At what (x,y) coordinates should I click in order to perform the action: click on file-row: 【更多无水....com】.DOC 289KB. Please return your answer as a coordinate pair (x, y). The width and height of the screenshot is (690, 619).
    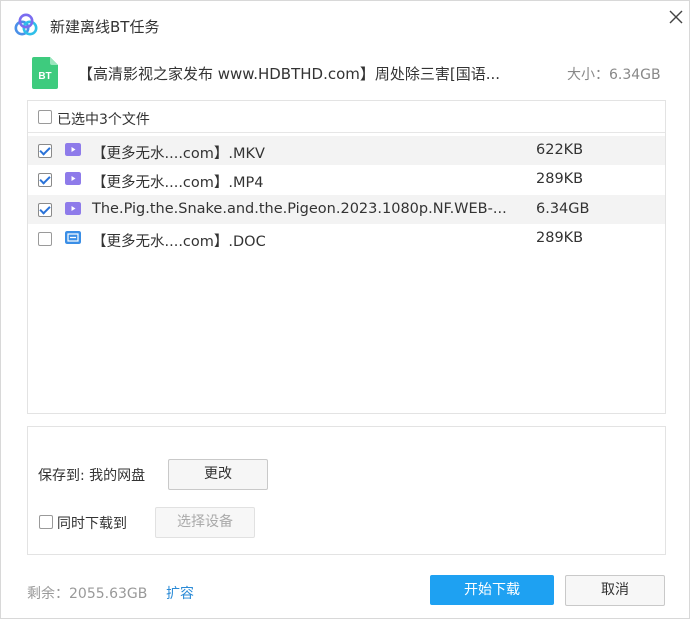
    Looking at the image, I should click on (346, 238).